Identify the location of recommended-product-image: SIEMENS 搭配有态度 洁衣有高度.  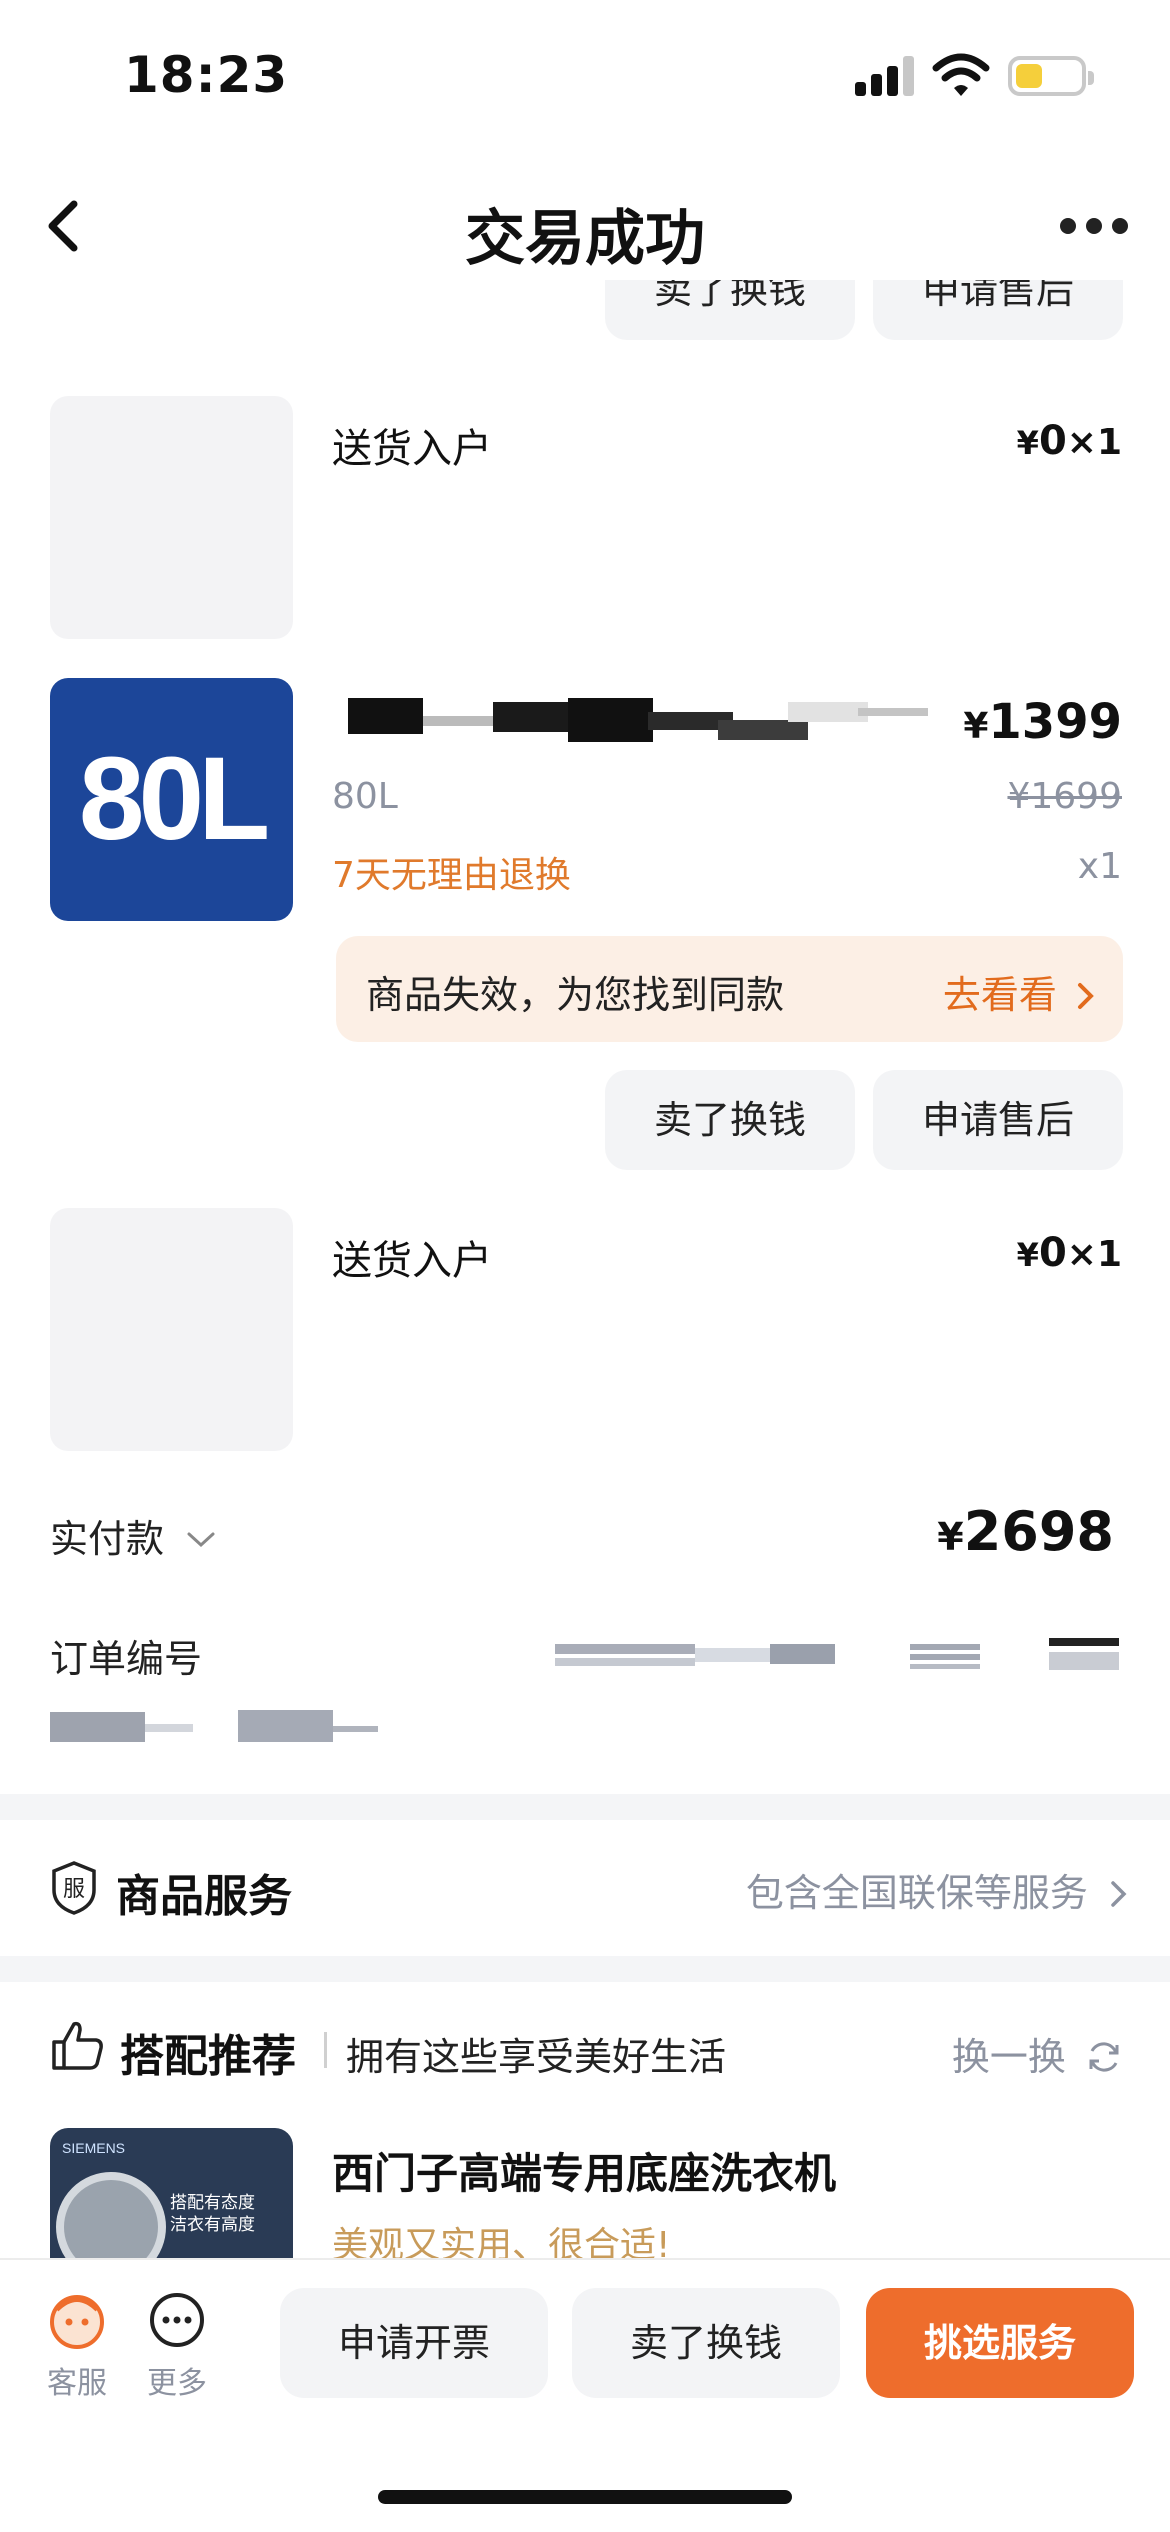
(171, 2193).